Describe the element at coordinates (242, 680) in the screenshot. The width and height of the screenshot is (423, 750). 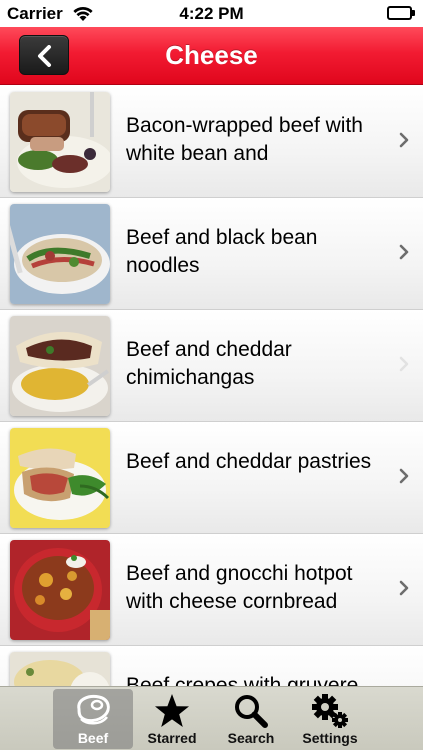
I see `recipe-title: Beef crepes with gruyere` at that location.